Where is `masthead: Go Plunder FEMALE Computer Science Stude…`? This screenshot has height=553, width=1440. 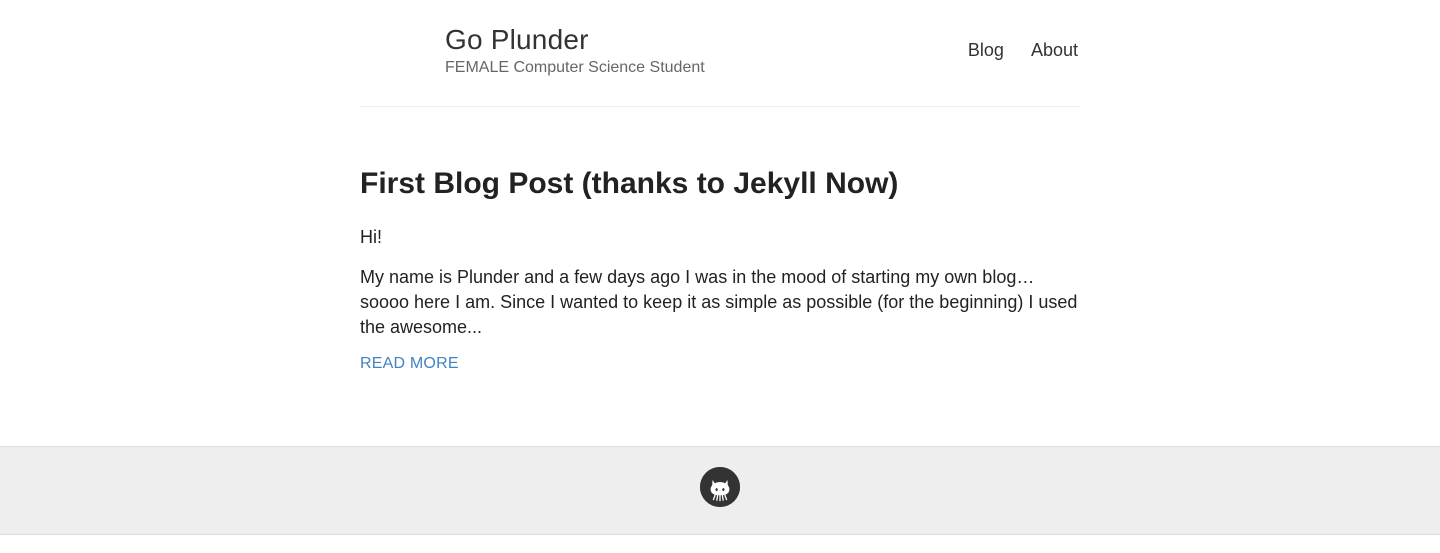
masthead: Go Plunder FEMALE Computer Science Stude… is located at coordinates (720, 53).